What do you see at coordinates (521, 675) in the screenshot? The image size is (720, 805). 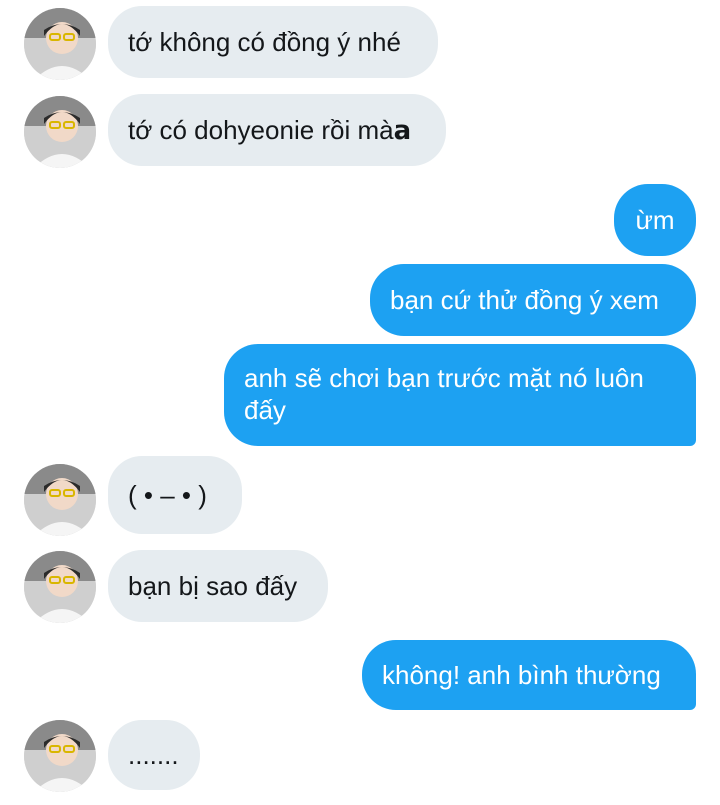 I see `message-text: không! anh bình thường` at bounding box center [521, 675].